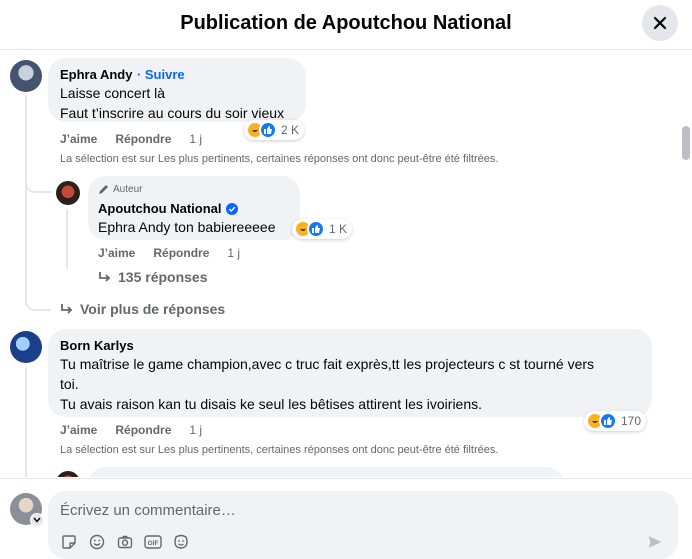  Describe the element at coordinates (103, 189) in the screenshot. I see `pencil-icon` at that location.